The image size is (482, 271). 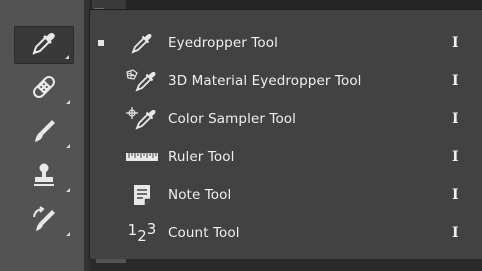 I want to click on history-brush-tool-button, so click(x=44, y=221).